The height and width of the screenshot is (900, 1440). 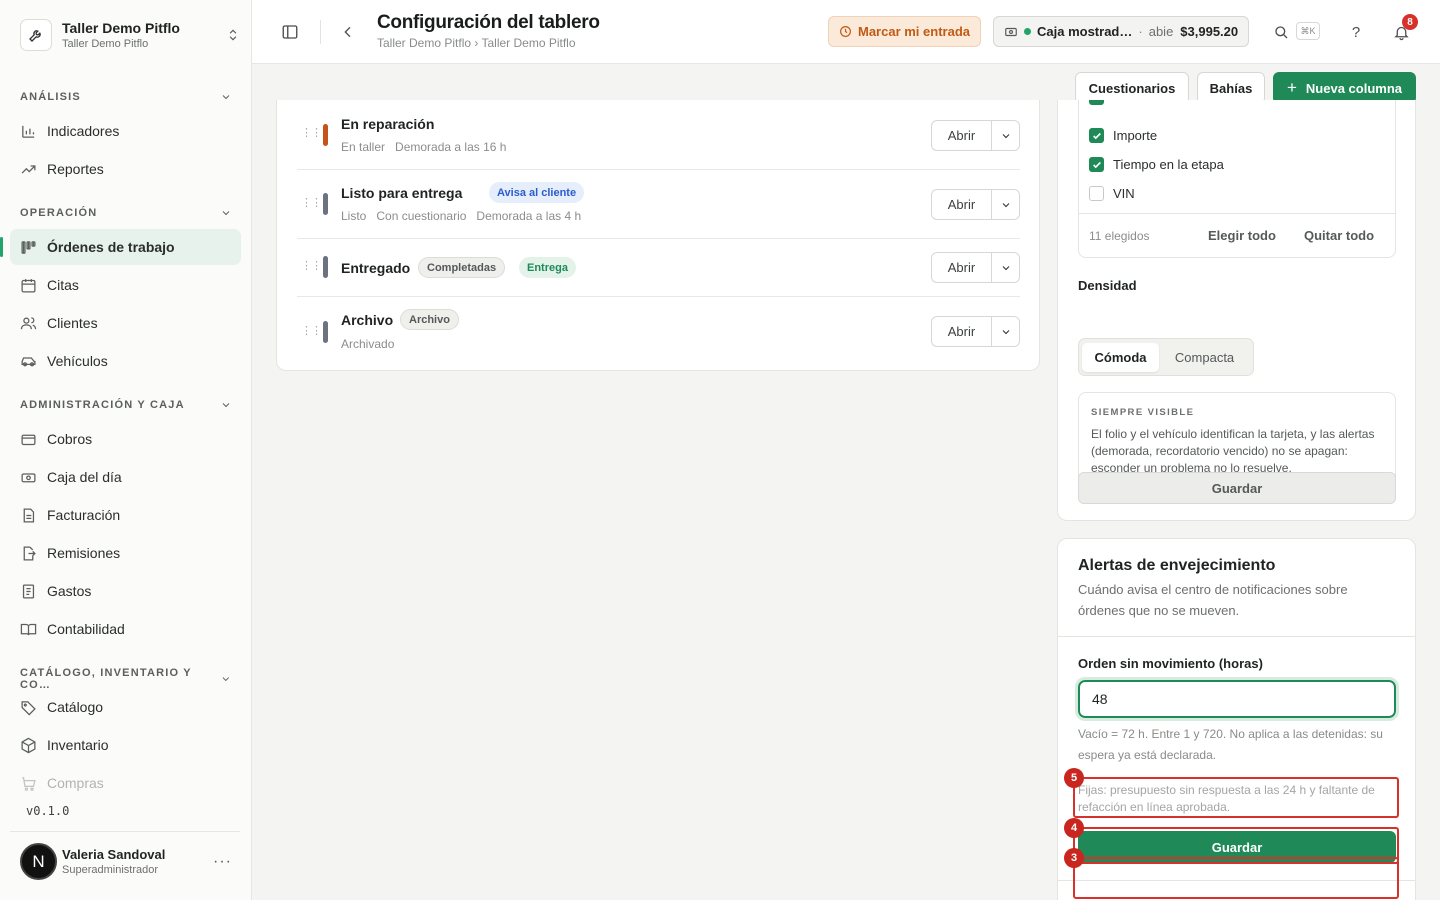 What do you see at coordinates (125, 783) in the screenshot?
I see `sidebar-item-compras: Compras` at bounding box center [125, 783].